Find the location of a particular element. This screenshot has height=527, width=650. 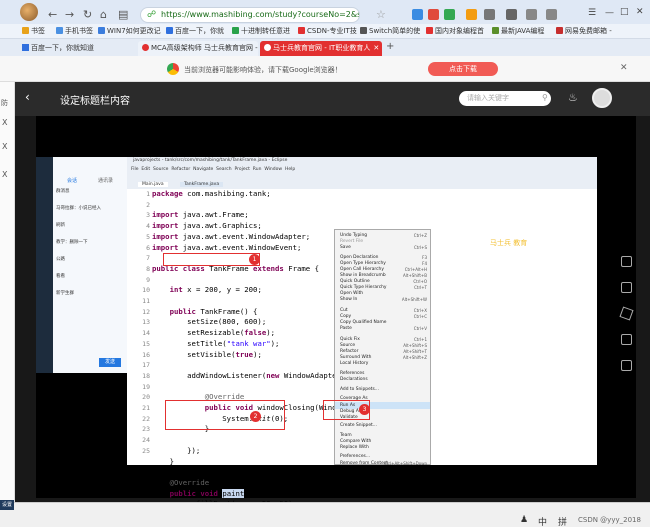

menu-item: Quick Type Hierarchy is located at coordinates (363, 287).